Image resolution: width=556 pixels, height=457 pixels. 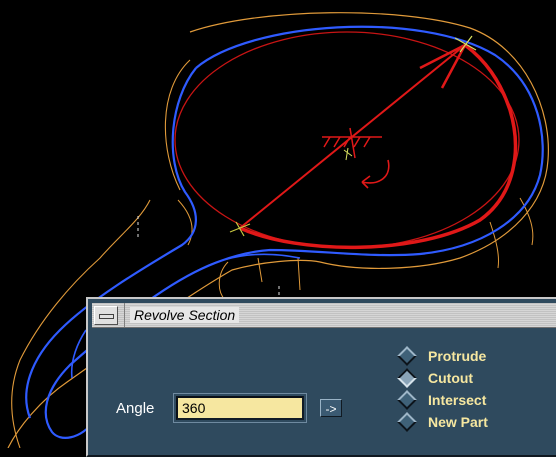 I want to click on radio-new-part: New Part, so click(x=442, y=422).